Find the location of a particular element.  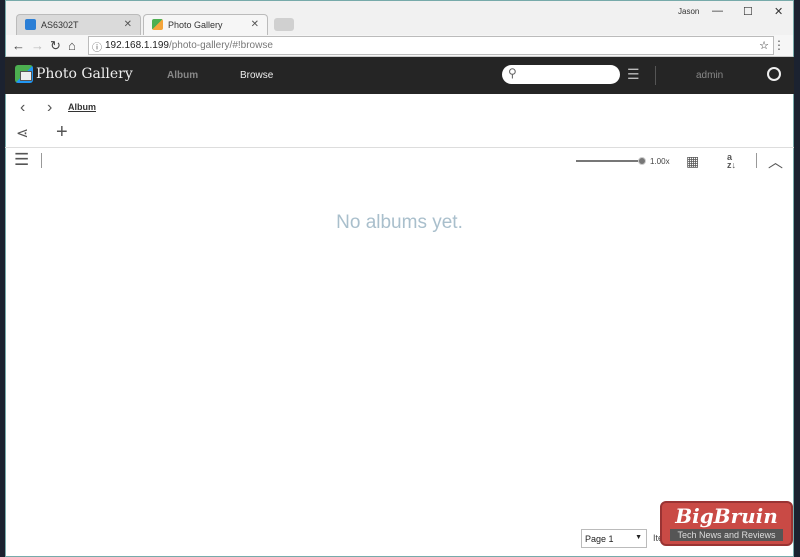

page-select-value: Page 1 is located at coordinates (599, 539).